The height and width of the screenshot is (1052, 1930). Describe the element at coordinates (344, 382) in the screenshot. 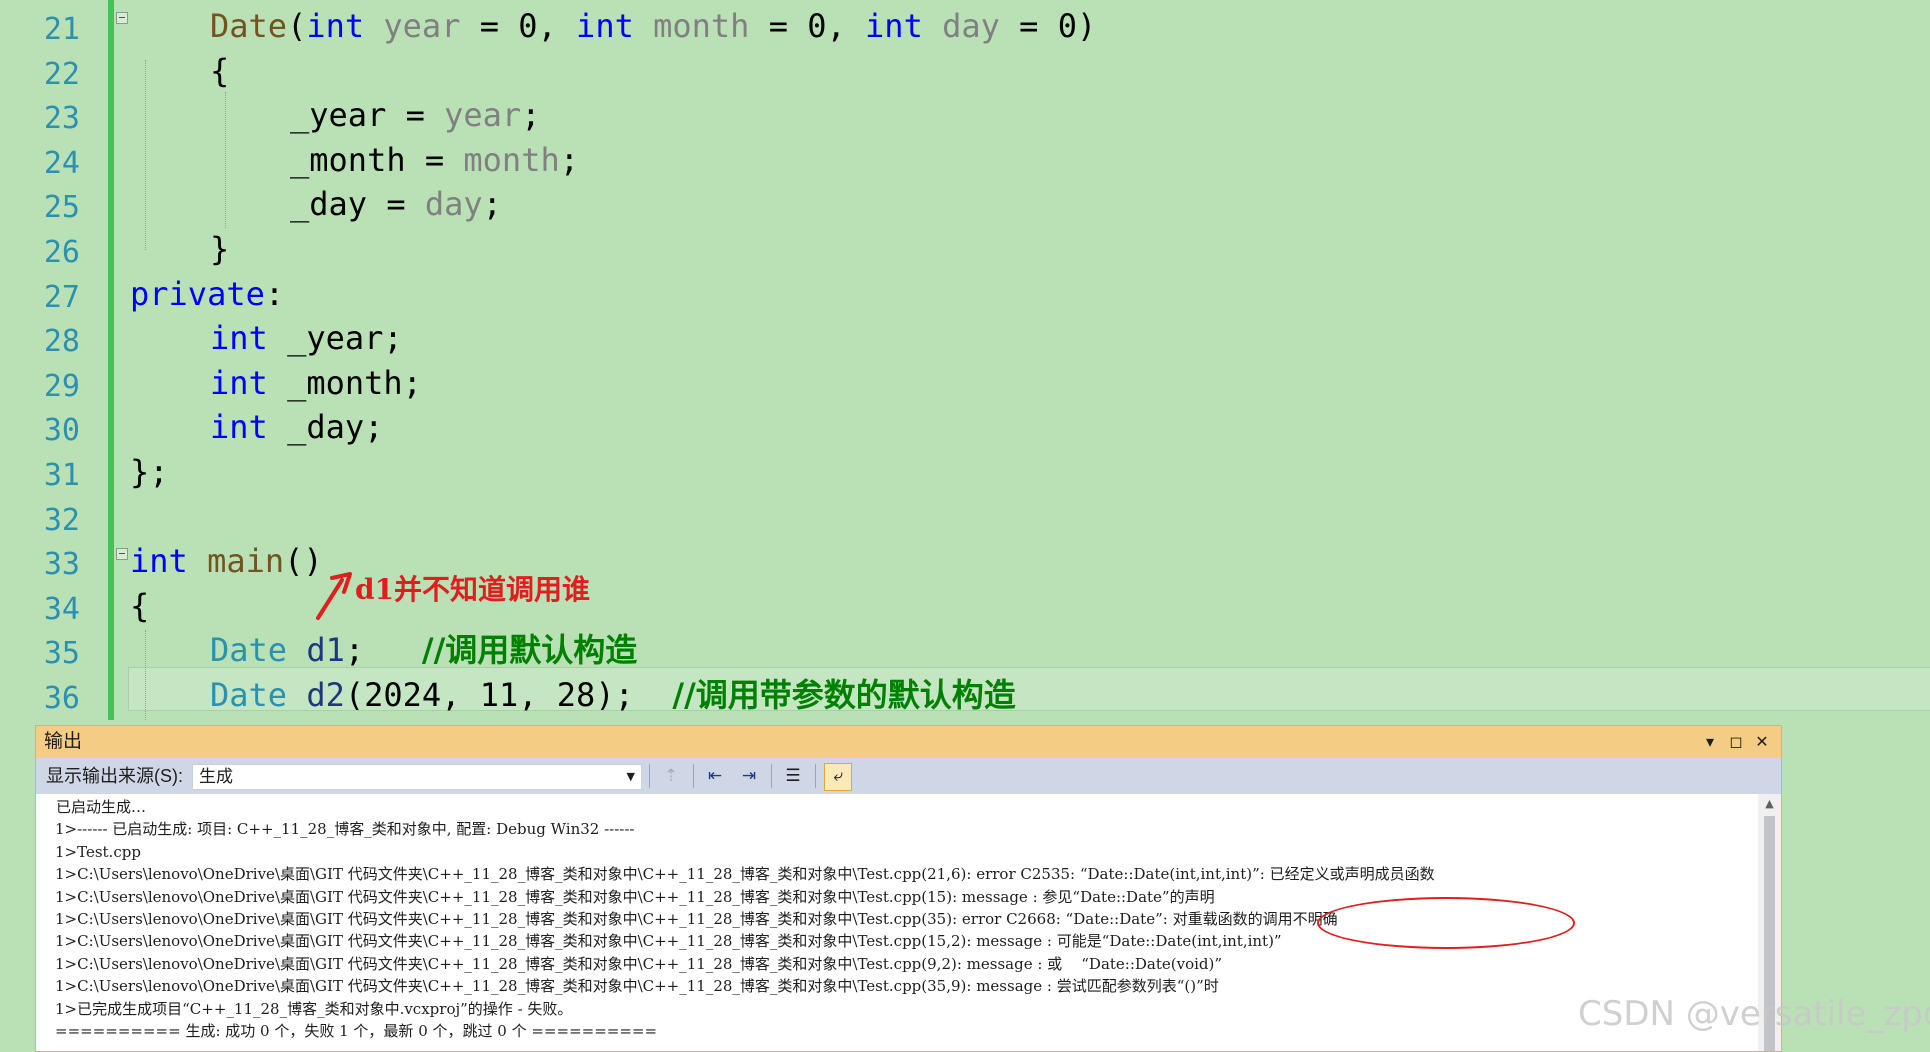

I see `code-token: _month;` at that location.